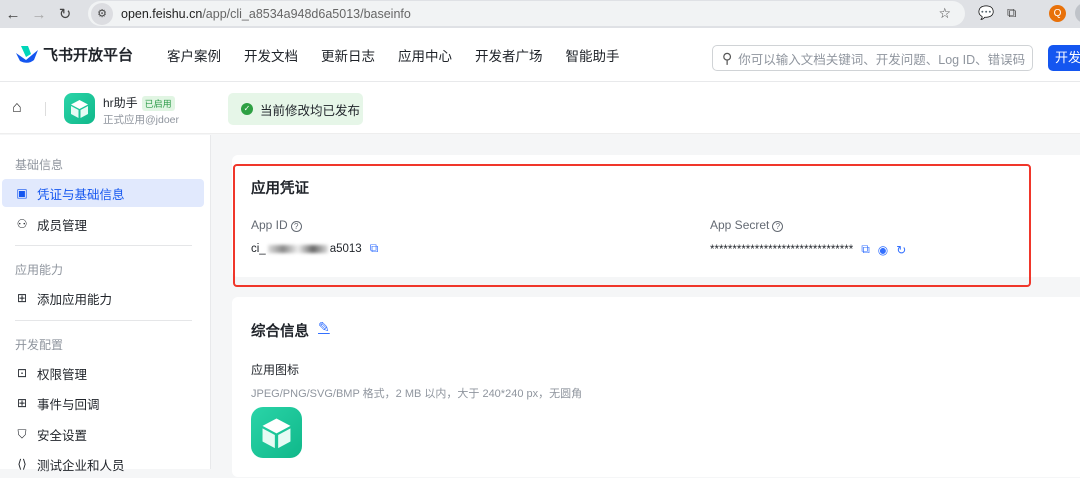 The width and height of the screenshot is (1080, 478). I want to click on edit-icon: ✎, so click(324, 327).